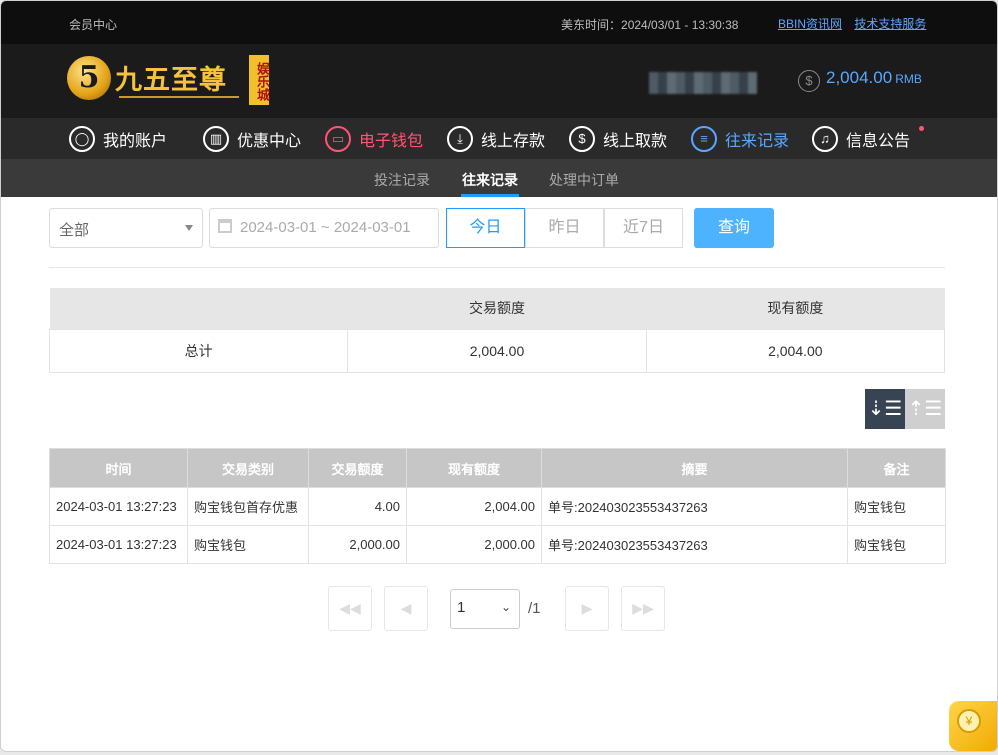  I want to click on tab-bet-records: 投注记录, so click(402, 180).